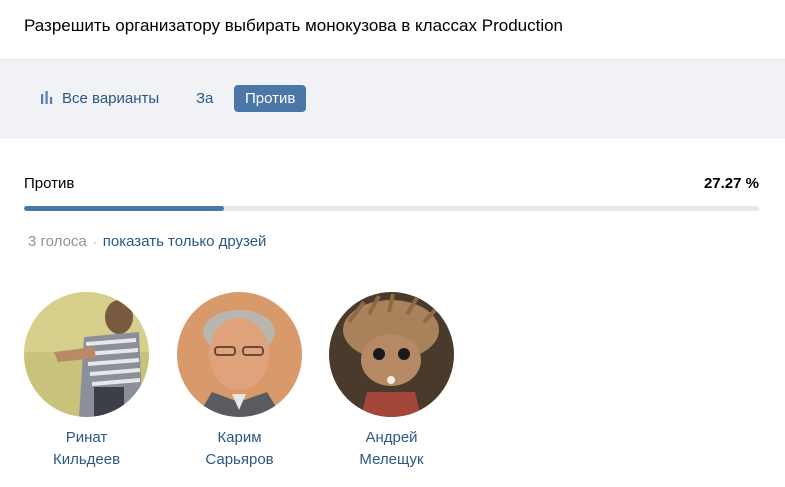  Describe the element at coordinates (47, 95) in the screenshot. I see `bar-chart-icon` at that location.